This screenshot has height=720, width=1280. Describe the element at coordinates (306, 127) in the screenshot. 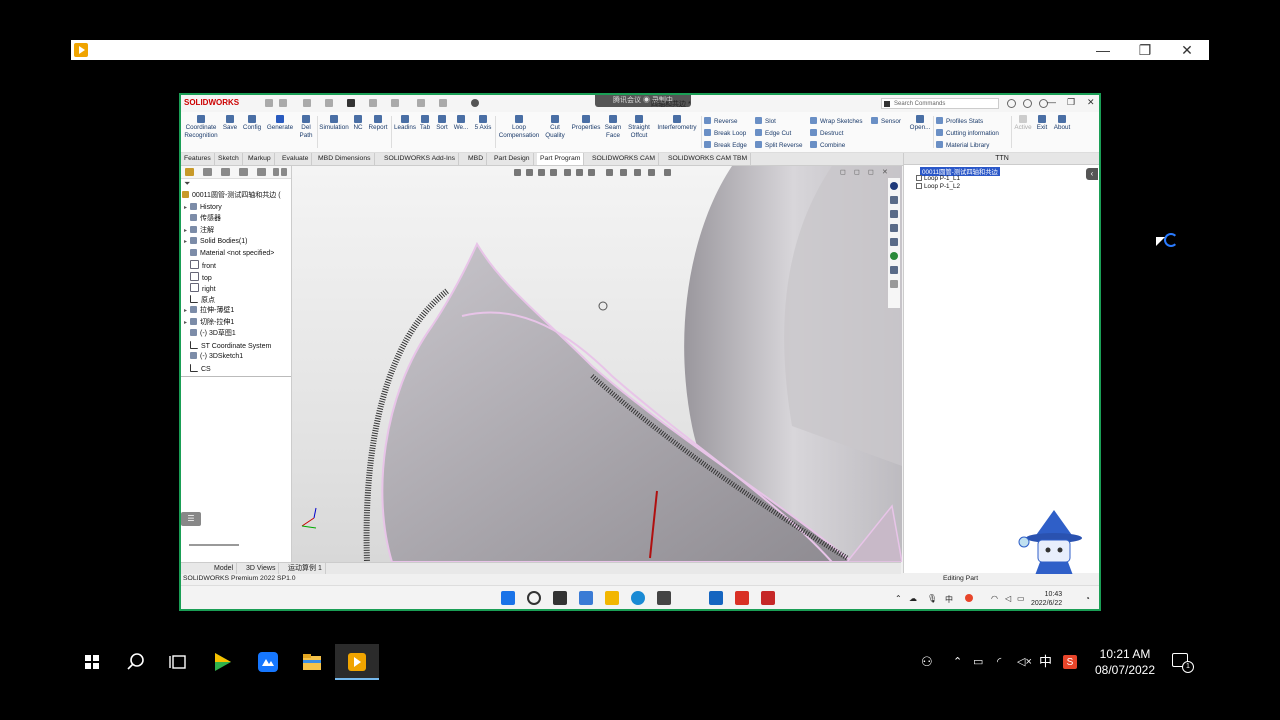

I see `del-path-button: Del Path` at that location.